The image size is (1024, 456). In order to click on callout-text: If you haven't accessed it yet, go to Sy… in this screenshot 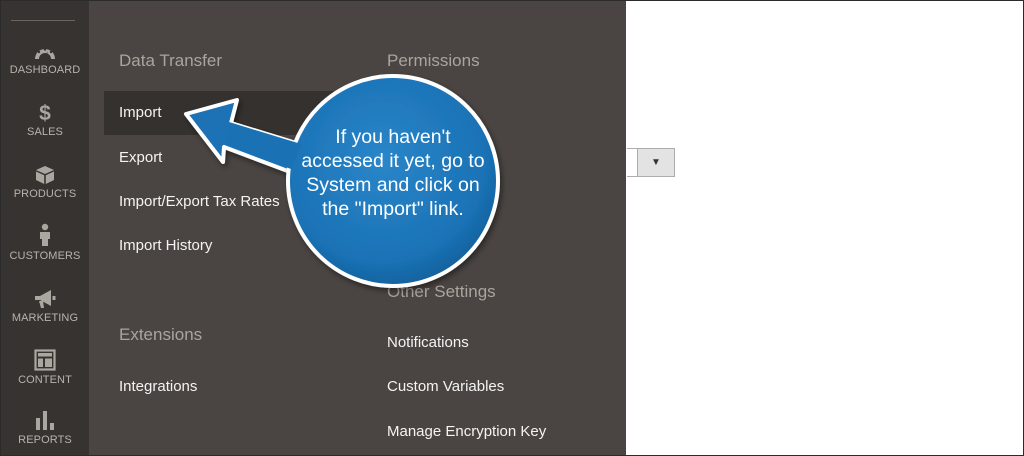, I will do `click(393, 173)`.